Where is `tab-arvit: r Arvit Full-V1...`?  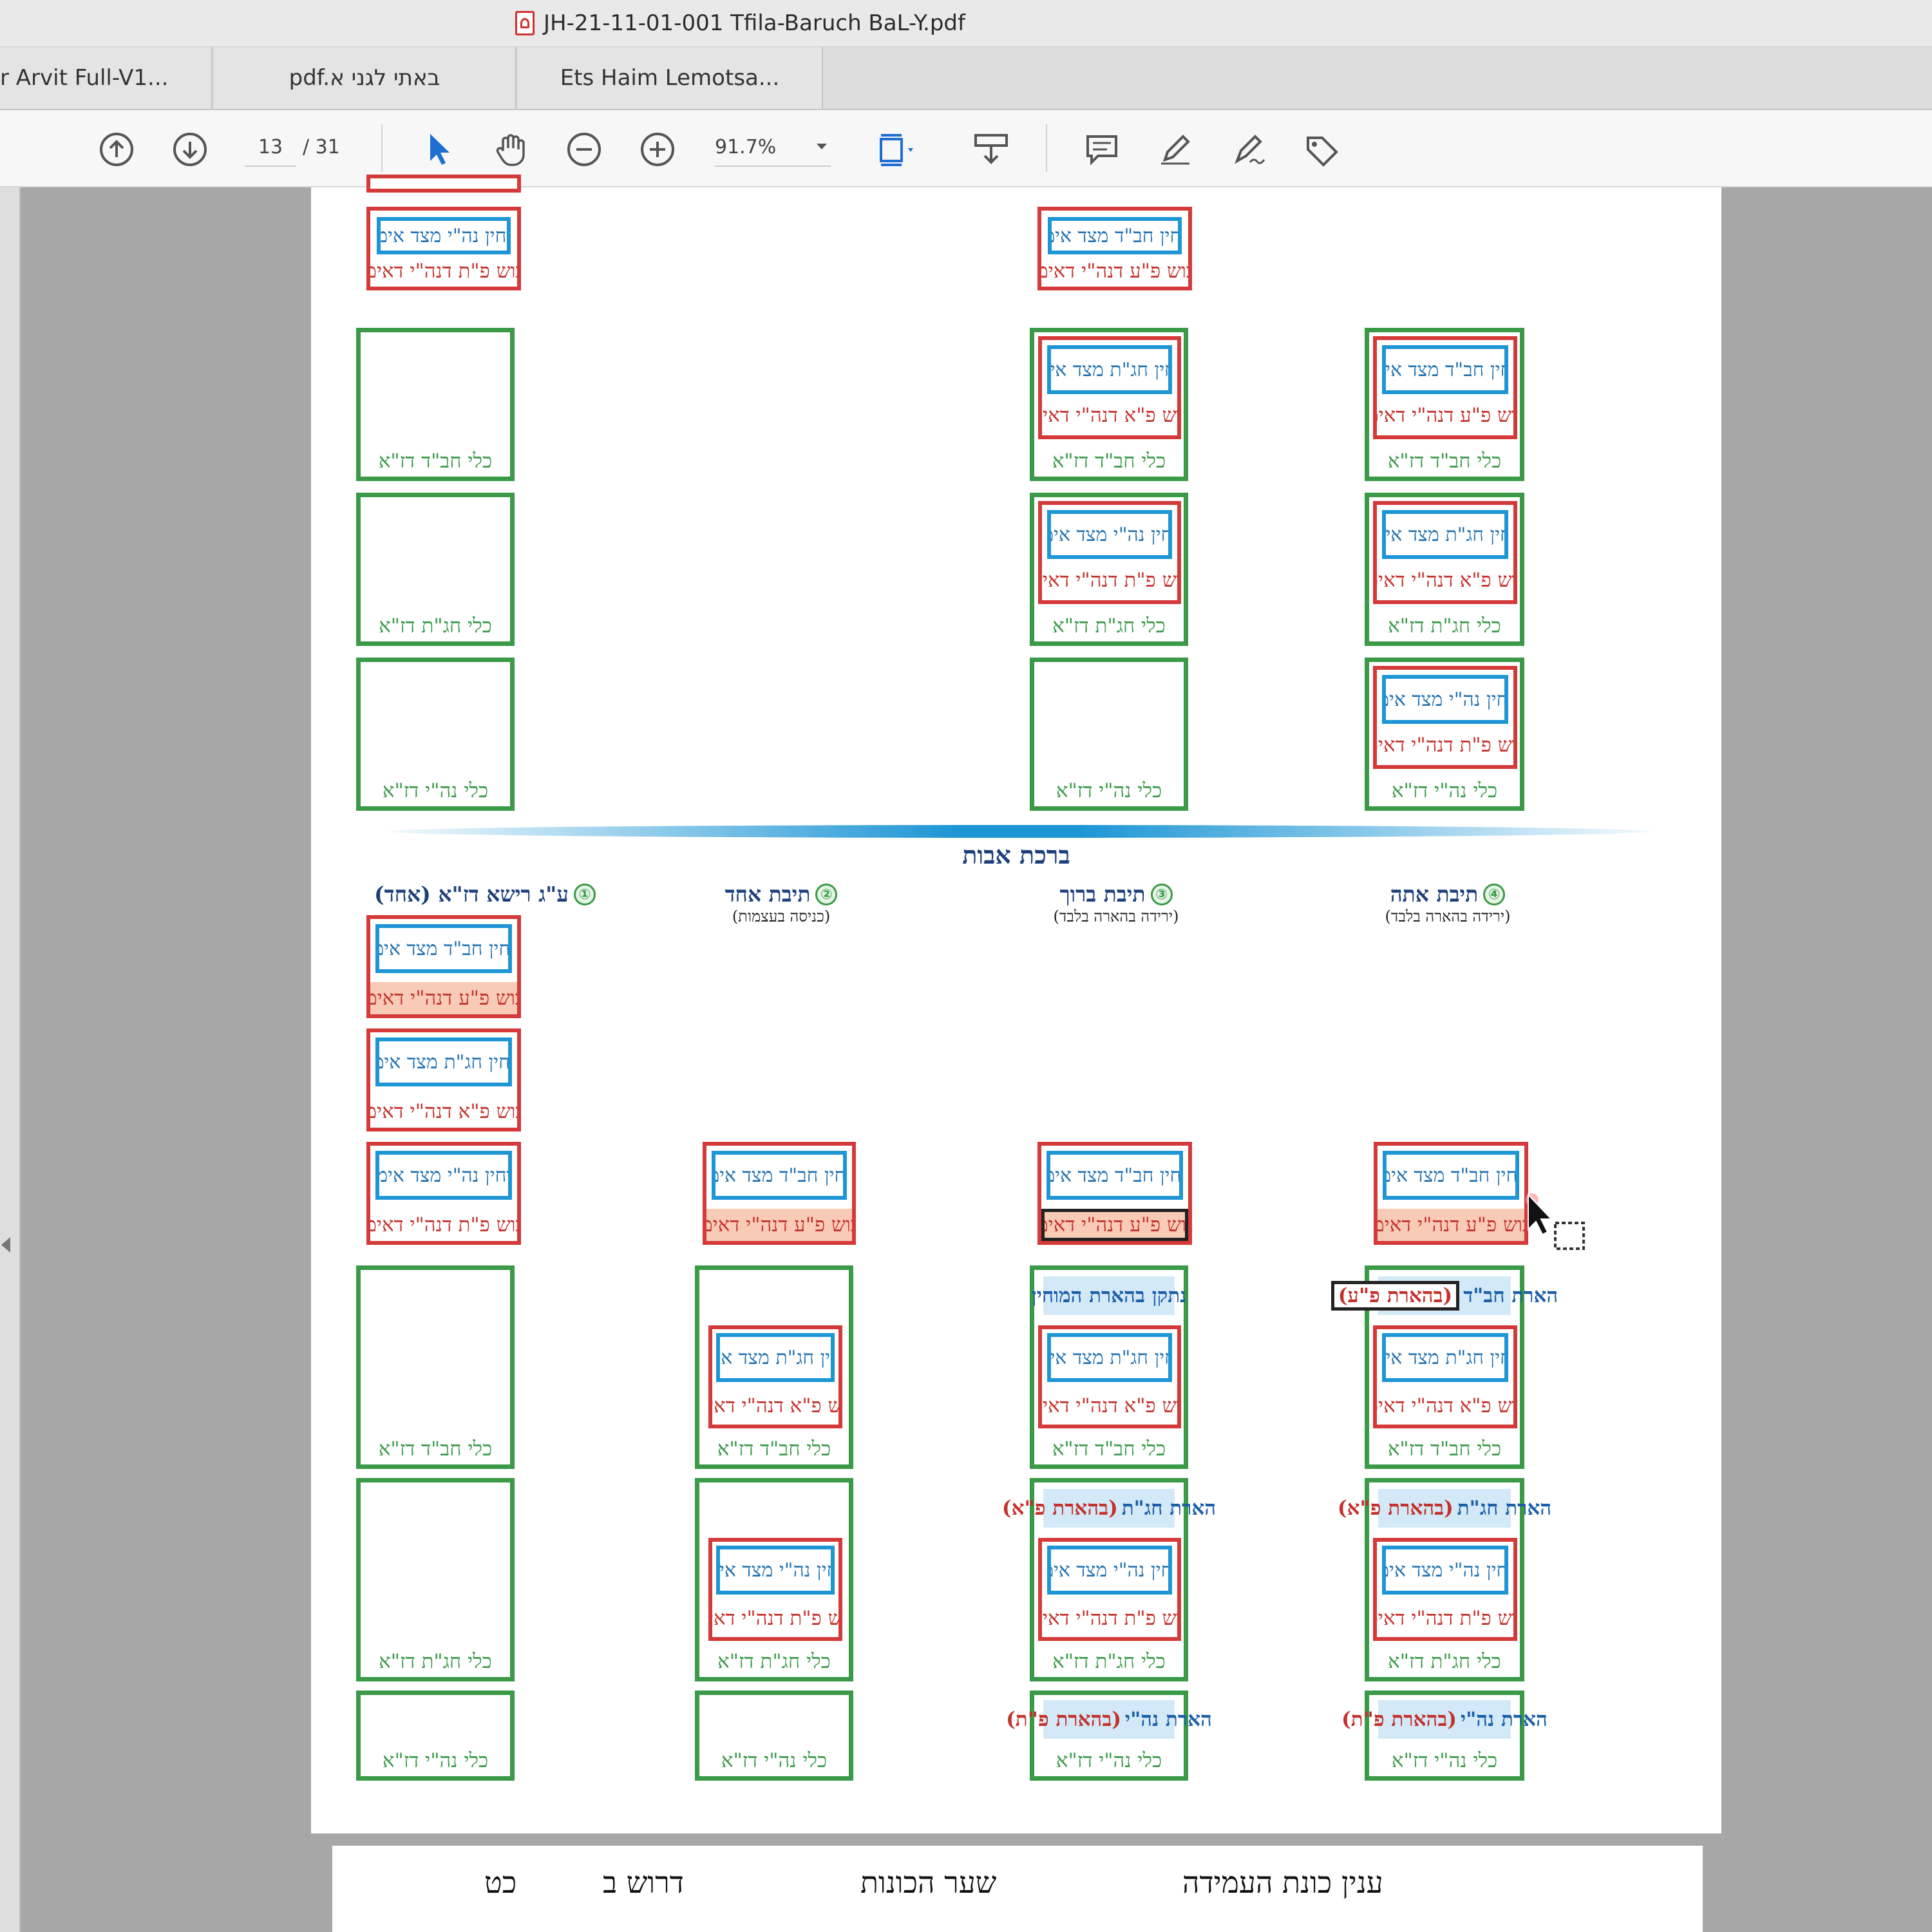
tab-arvit: r Arvit Full-V1... is located at coordinates (107, 78).